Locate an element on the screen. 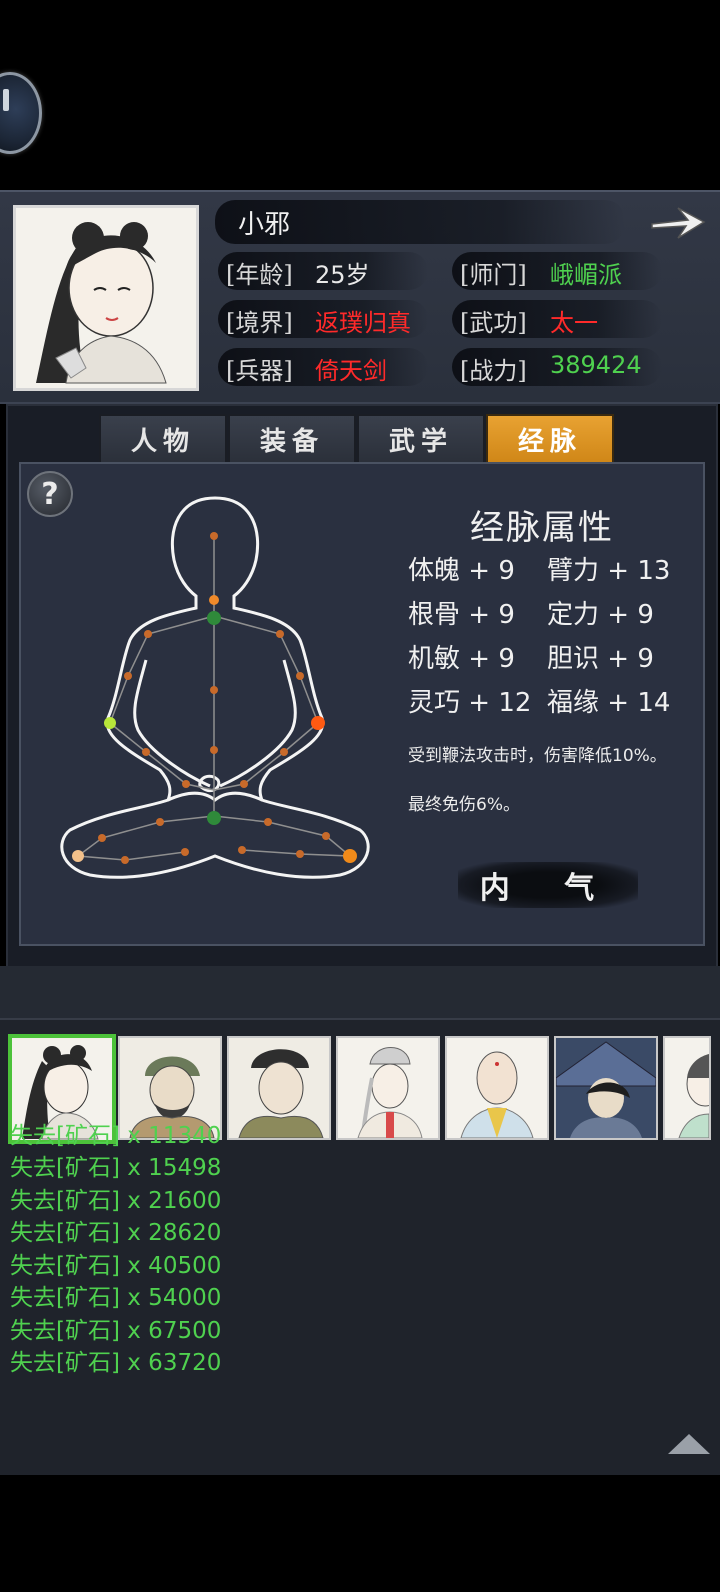 The image size is (720, 1592). character-name: 小邪 is located at coordinates (264, 225).